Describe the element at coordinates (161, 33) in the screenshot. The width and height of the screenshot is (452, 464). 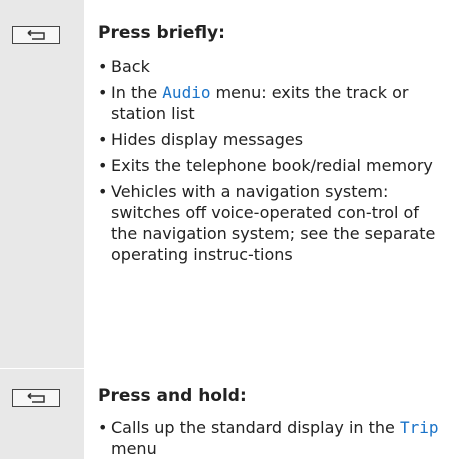
I see `press-briefly-heading: Press briefly:` at that location.